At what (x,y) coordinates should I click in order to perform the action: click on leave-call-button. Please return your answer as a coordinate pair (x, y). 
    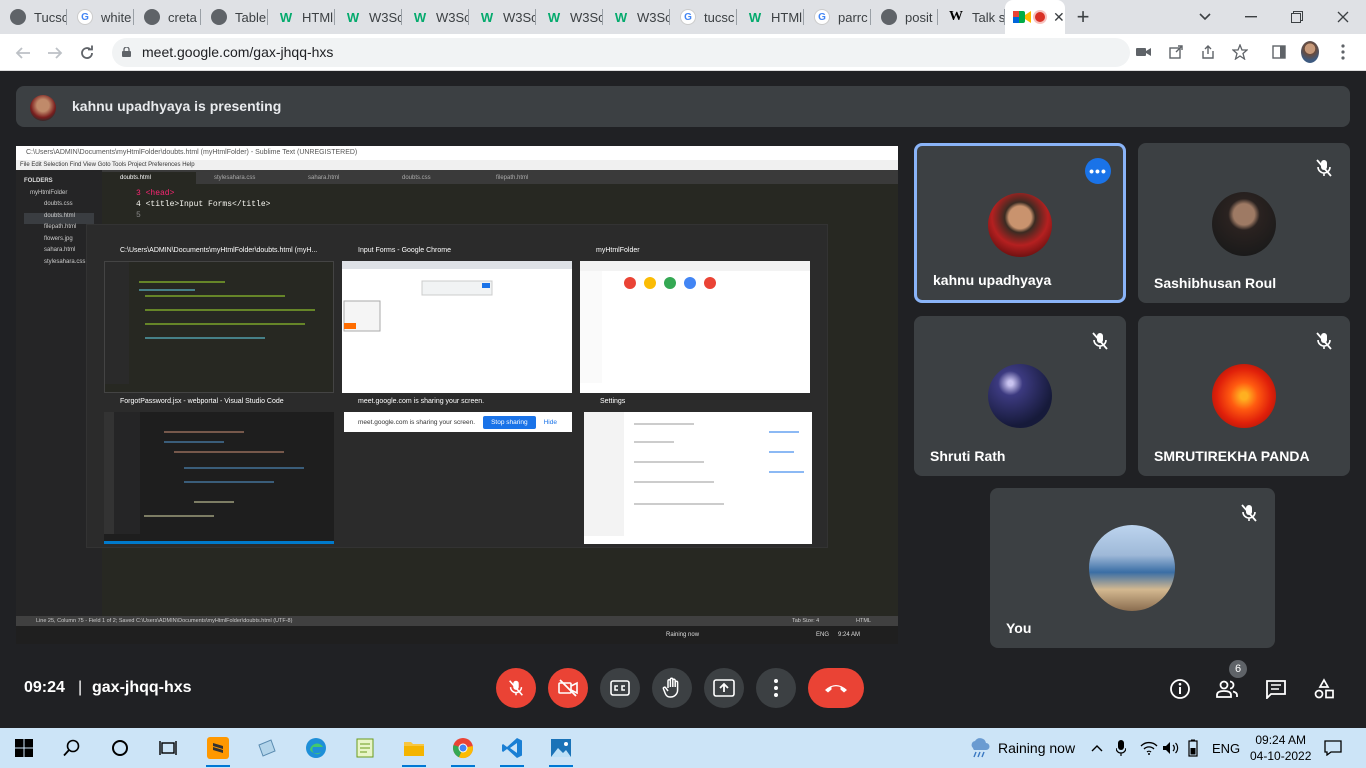
    Looking at the image, I should click on (836, 688).